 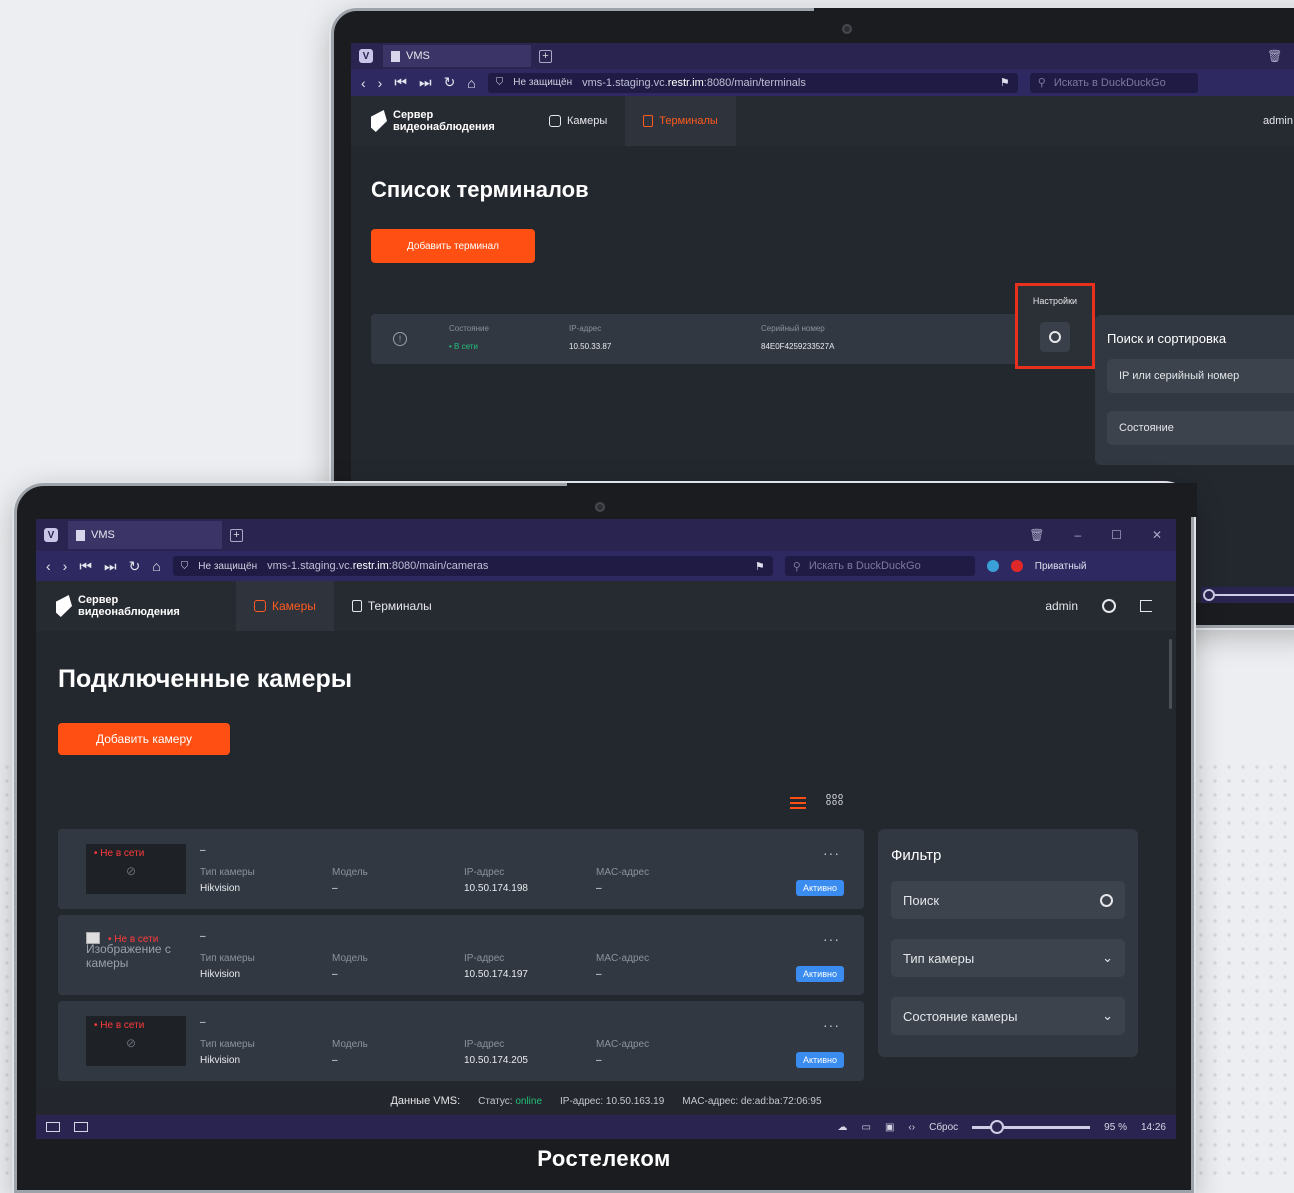 What do you see at coordinates (1200, 428) in the screenshot?
I see `state-select: Состояние` at bounding box center [1200, 428].